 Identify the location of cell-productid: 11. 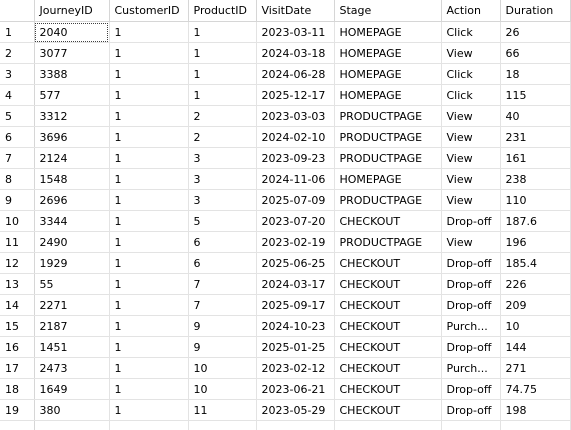
(222, 410).